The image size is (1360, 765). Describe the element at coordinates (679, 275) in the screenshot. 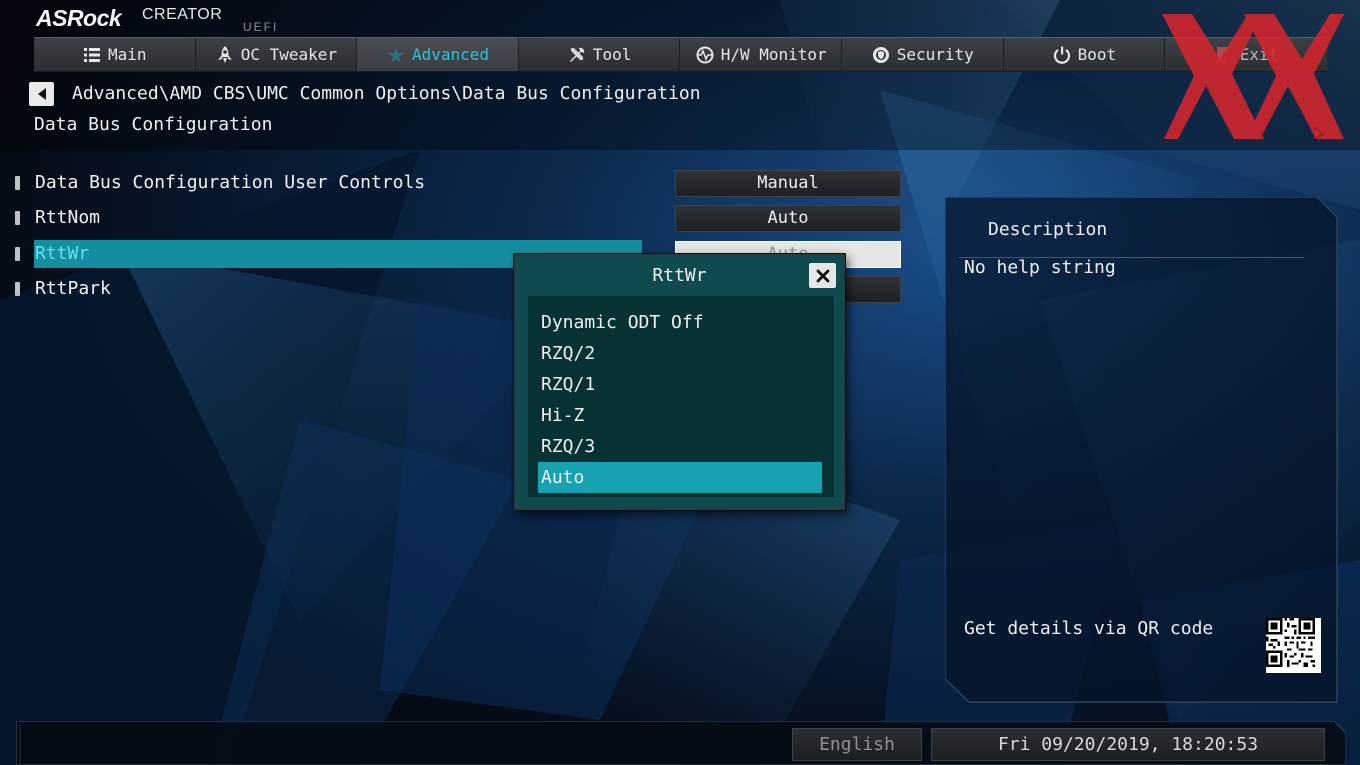

I see `popup-title: RttWr` at that location.